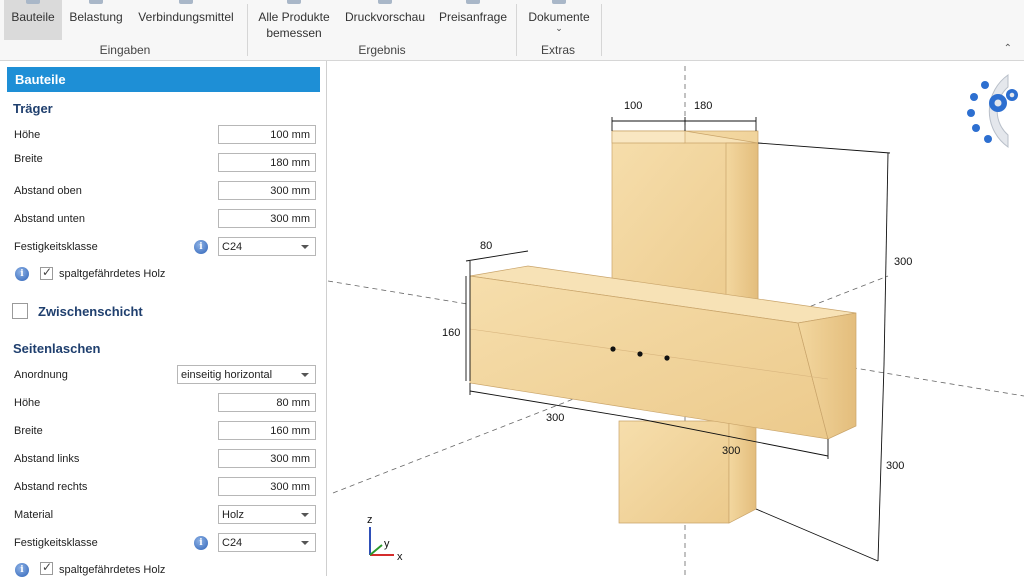  Describe the element at coordinates (663, 352) in the screenshot. I see `side-plate-beam` at that location.